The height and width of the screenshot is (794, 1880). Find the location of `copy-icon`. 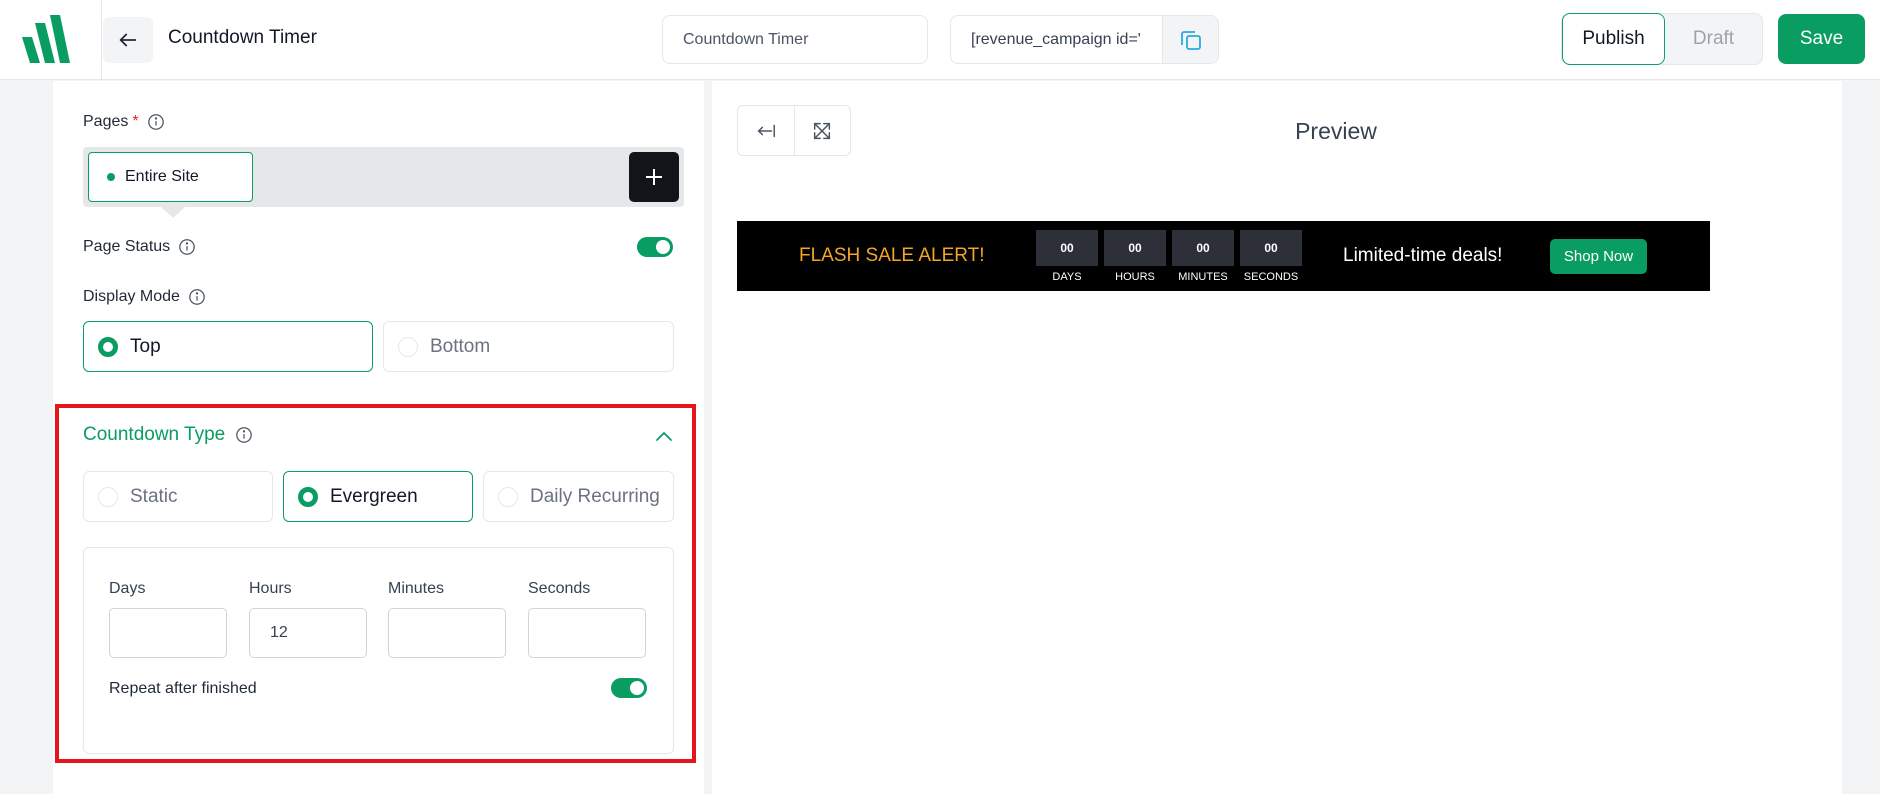

copy-icon is located at coordinates (1190, 40).